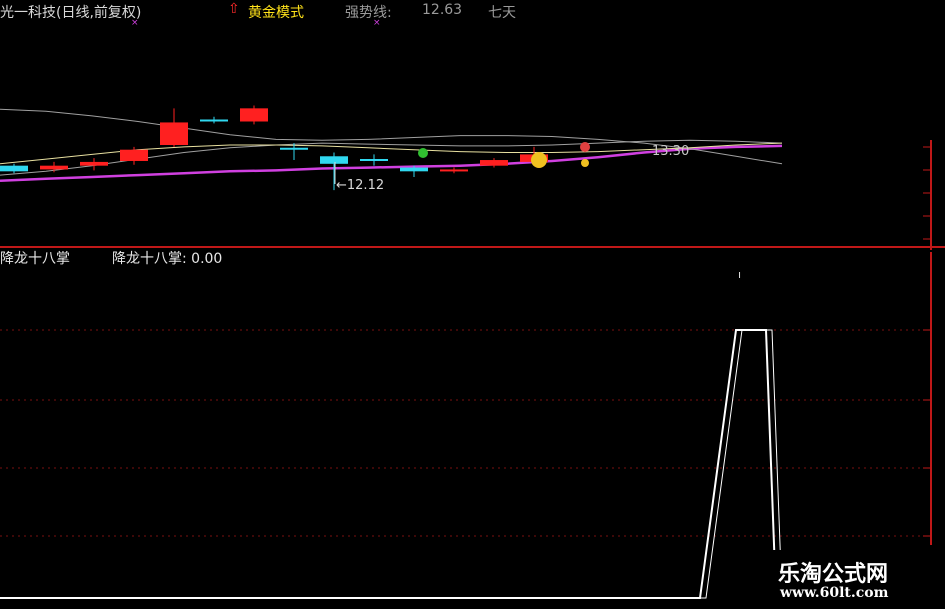 The image size is (945, 609). What do you see at coordinates (167, 259) in the screenshot?
I see `indicator-value: 降龙十八掌: 0.00` at bounding box center [167, 259].